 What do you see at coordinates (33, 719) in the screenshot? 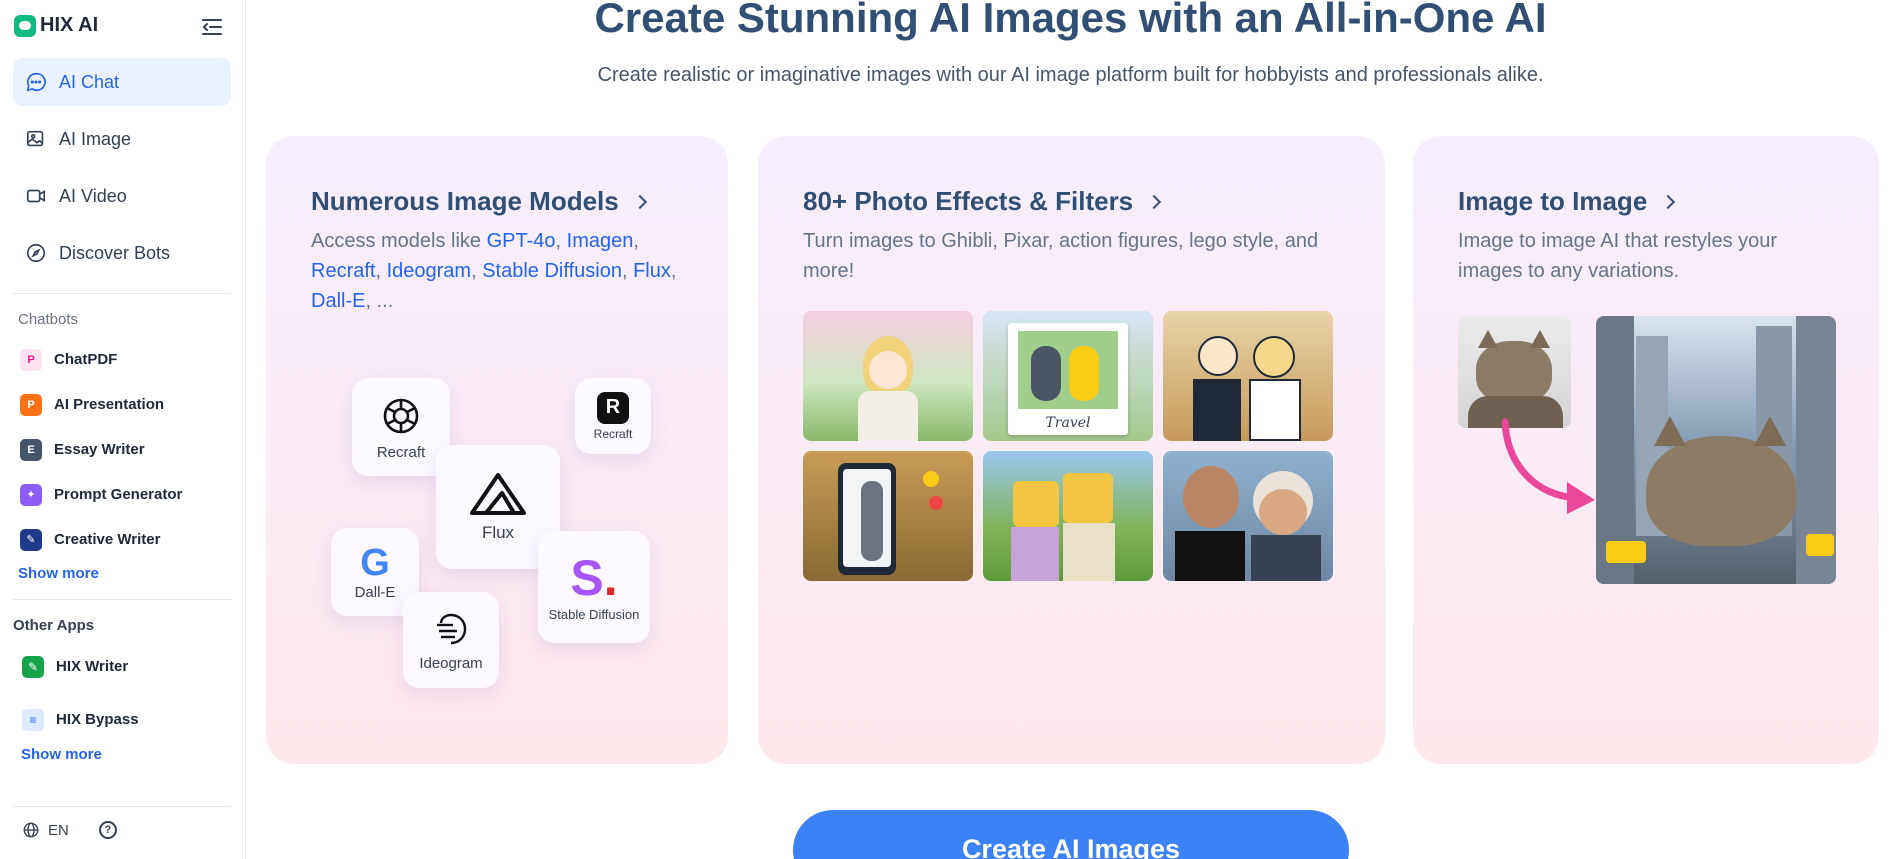
I see `bypass-icon: ≡` at bounding box center [33, 719].